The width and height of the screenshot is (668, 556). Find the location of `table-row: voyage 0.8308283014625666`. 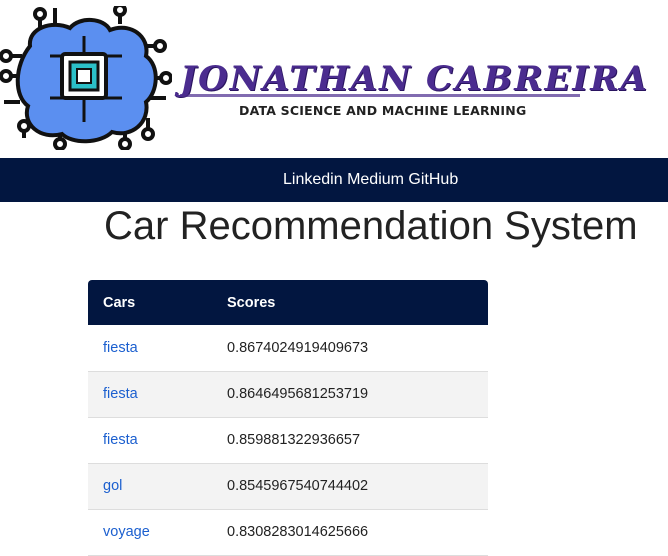

table-row: voyage 0.8308283014625666 is located at coordinates (288, 532).